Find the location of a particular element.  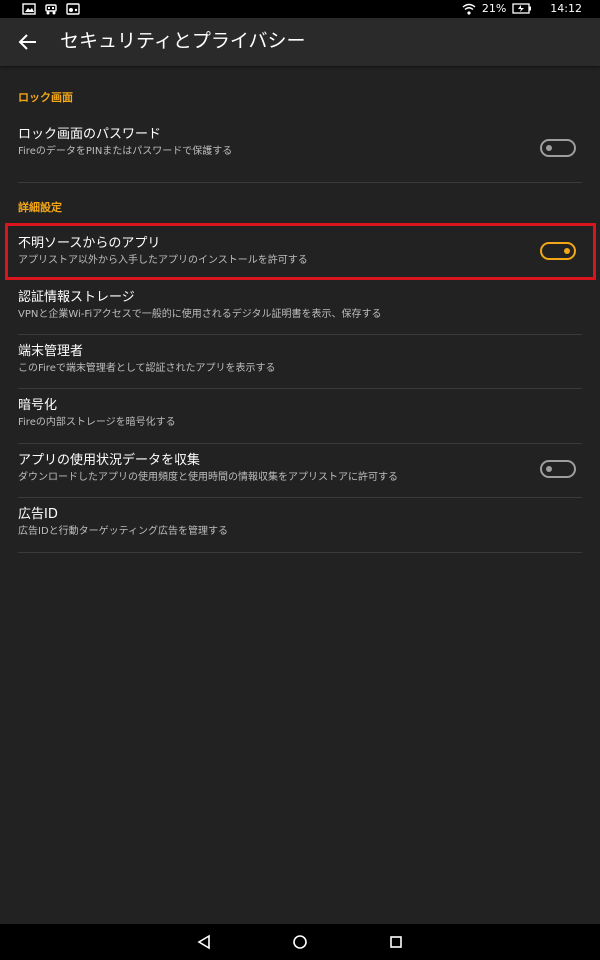

setting-subtitle: Fireの内部ストレージを暗号化する is located at coordinates (97, 422).